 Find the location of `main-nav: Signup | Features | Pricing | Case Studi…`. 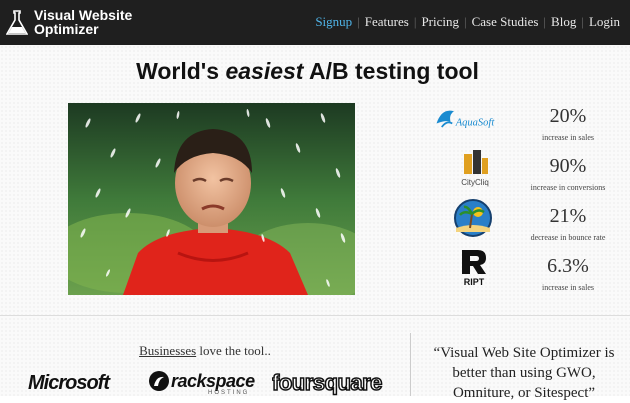

main-nav: Signup | Features | Pricing | Case Studi… is located at coordinates (467, 22).